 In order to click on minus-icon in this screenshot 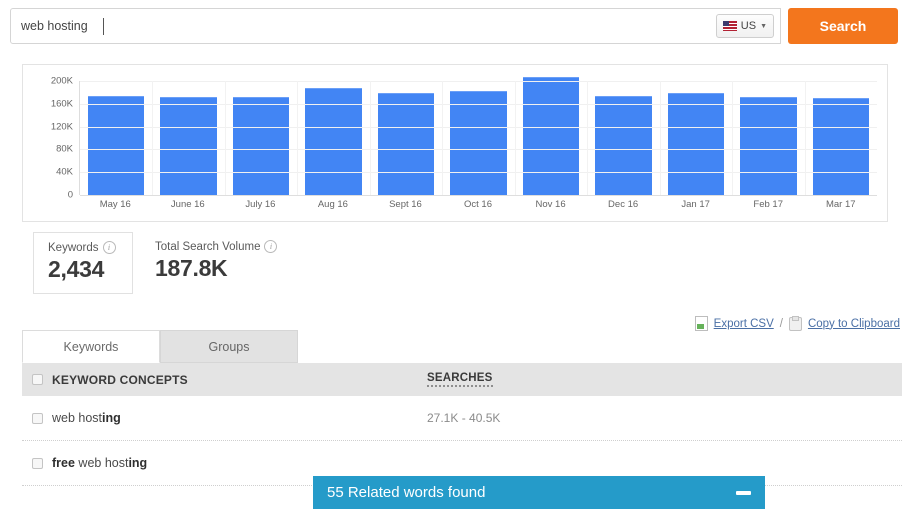, I will do `click(743, 492)`.